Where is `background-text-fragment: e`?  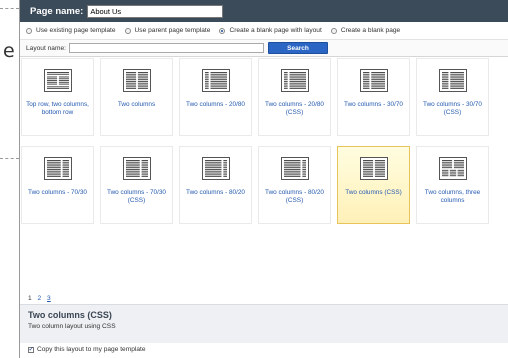 background-text-fragment: e is located at coordinates (9, 51).